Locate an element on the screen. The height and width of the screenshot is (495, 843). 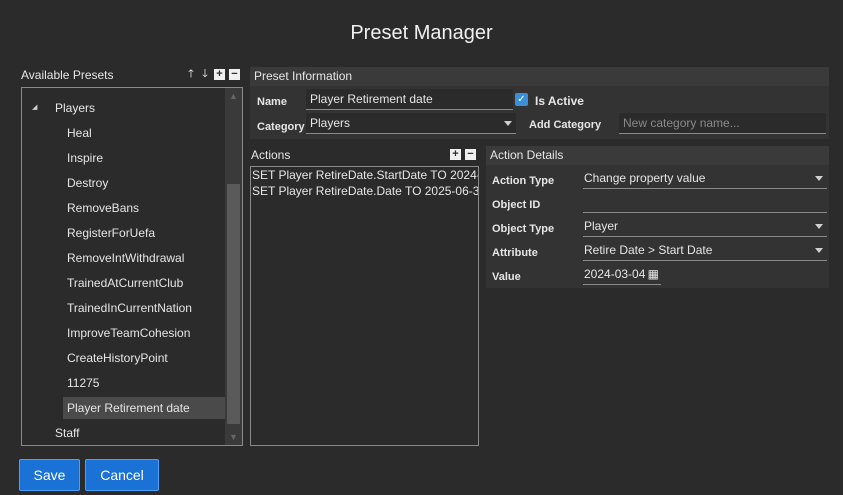
category-value: Players is located at coordinates (330, 123).